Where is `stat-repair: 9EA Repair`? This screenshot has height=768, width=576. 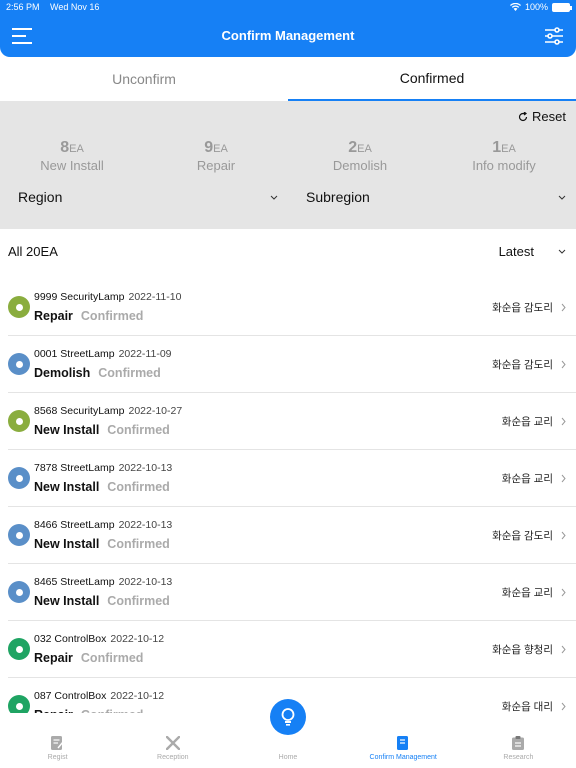
stat-repair: 9EA Repair is located at coordinates (216, 156).